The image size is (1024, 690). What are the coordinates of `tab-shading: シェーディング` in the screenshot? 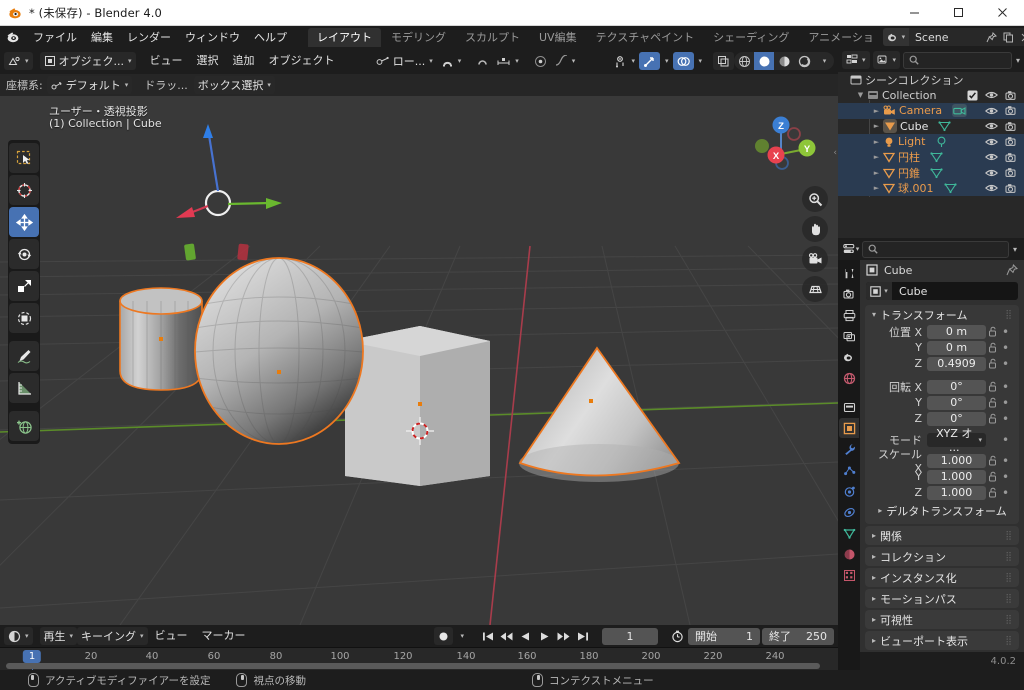 It's located at (751, 37).